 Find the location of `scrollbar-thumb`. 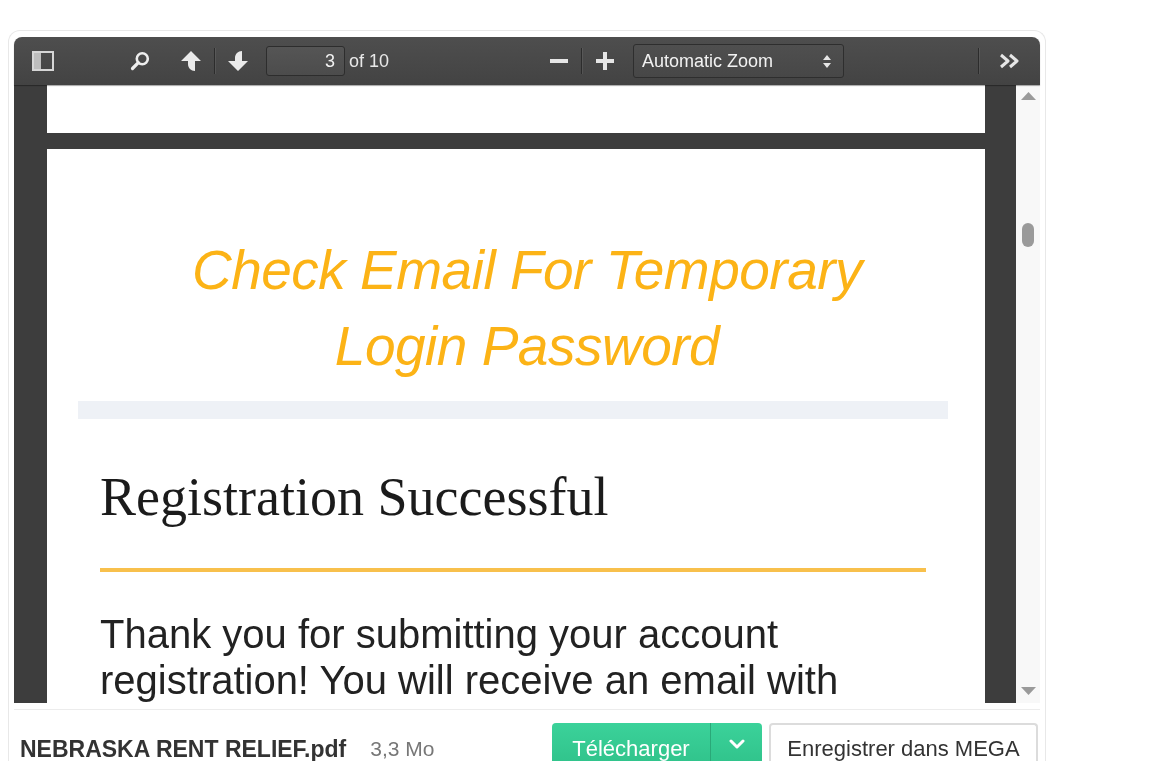

scrollbar-thumb is located at coordinates (1028, 235).